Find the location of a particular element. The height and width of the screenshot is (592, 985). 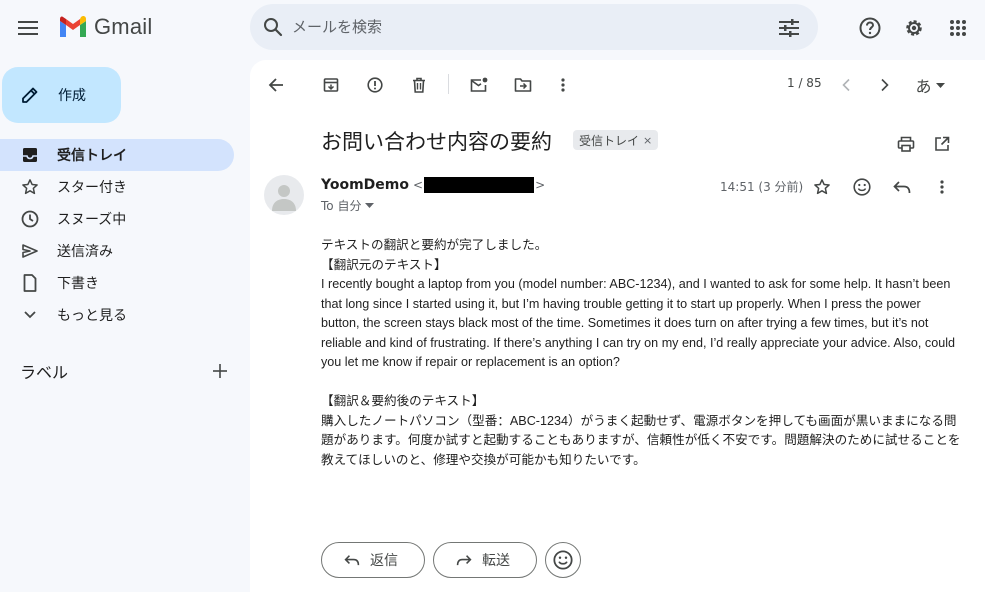

apps-button is located at coordinates (958, 28).